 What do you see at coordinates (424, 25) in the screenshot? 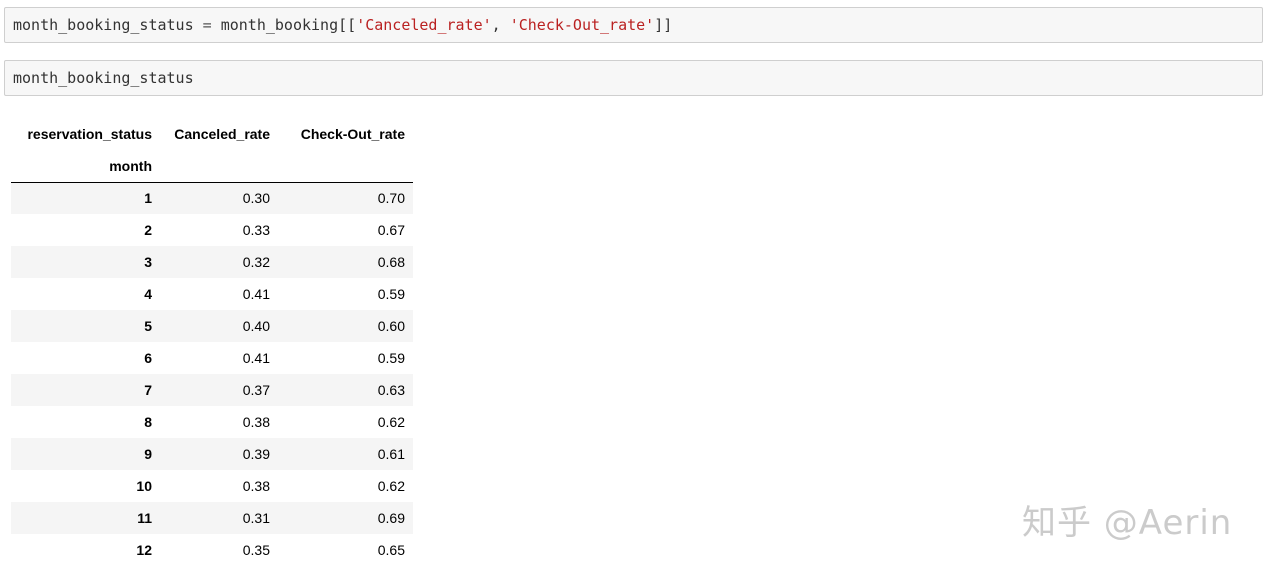
I see `code-string-canceled: 'Canceled_rate'` at bounding box center [424, 25].